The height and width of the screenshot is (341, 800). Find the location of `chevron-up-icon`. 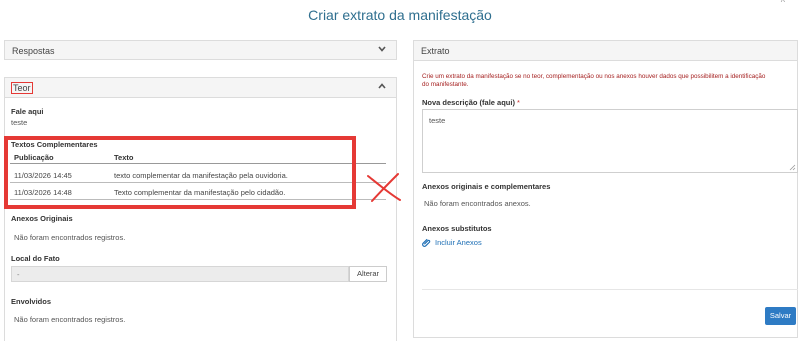

chevron-up-icon is located at coordinates (382, 86).